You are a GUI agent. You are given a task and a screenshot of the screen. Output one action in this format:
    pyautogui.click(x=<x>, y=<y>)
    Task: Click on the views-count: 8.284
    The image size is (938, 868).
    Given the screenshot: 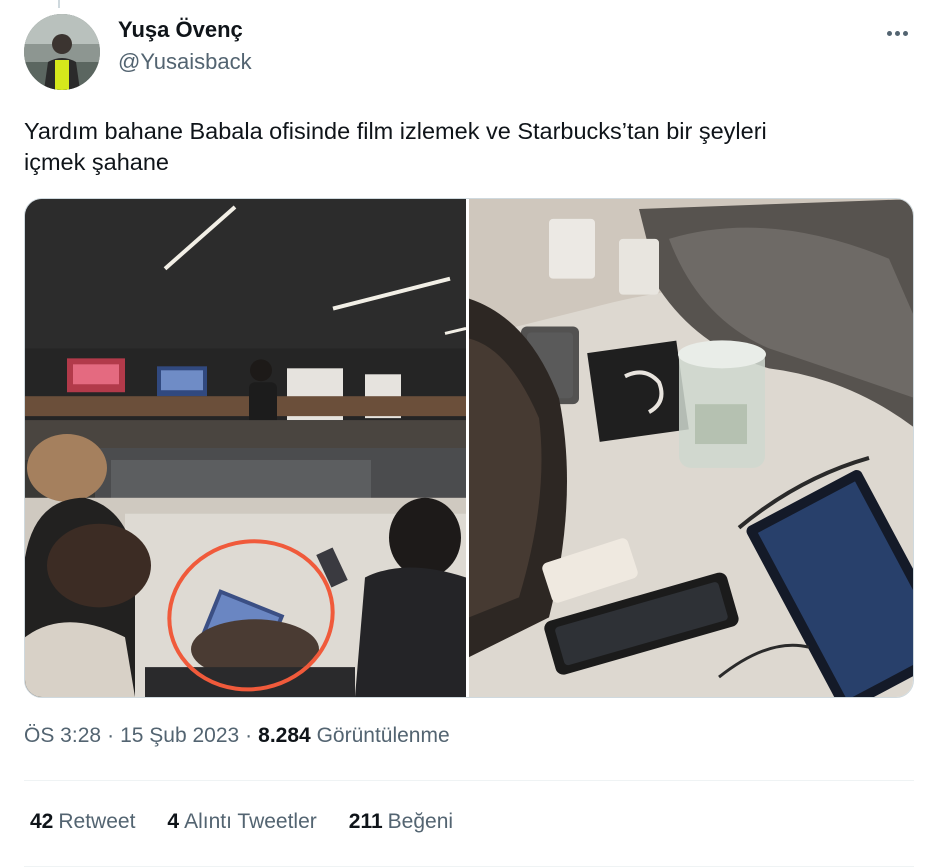 What is the action you would take?
    pyautogui.click(x=284, y=735)
    